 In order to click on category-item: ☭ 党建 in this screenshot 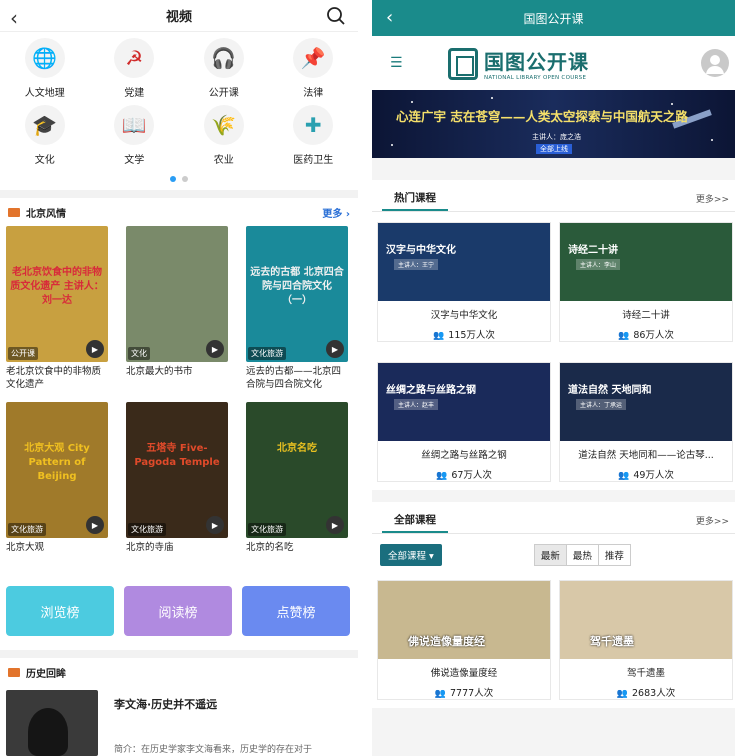, I will do `click(135, 71)`.